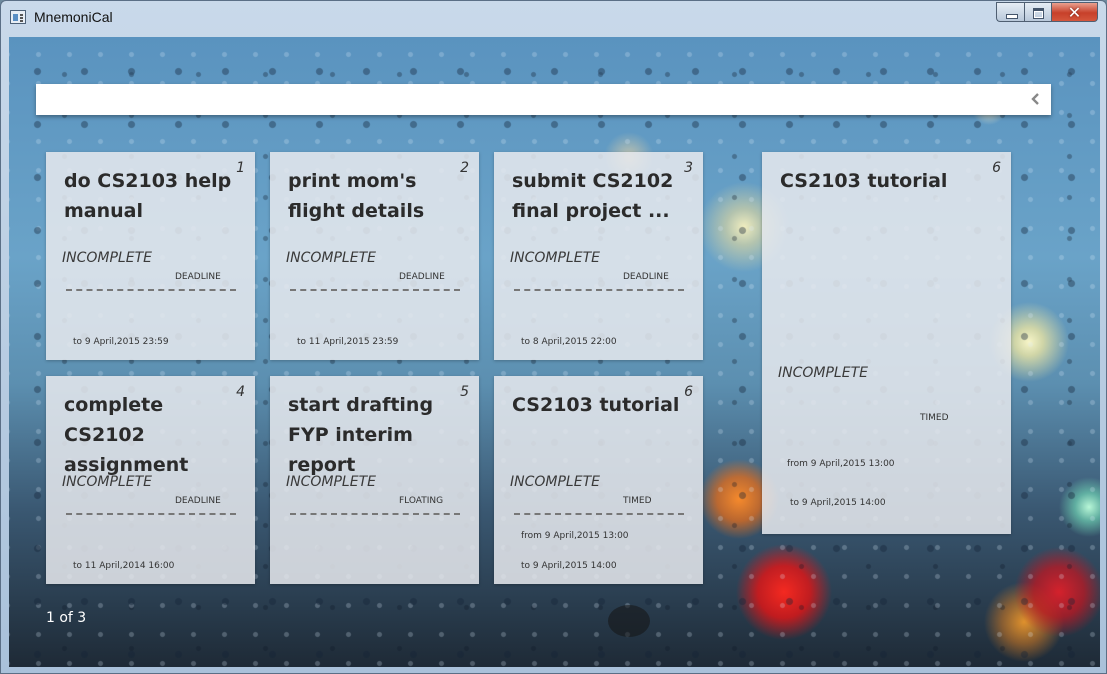 The height and width of the screenshot is (674, 1107). What do you see at coordinates (464, 392) in the screenshot?
I see `task-number: 5` at bounding box center [464, 392].